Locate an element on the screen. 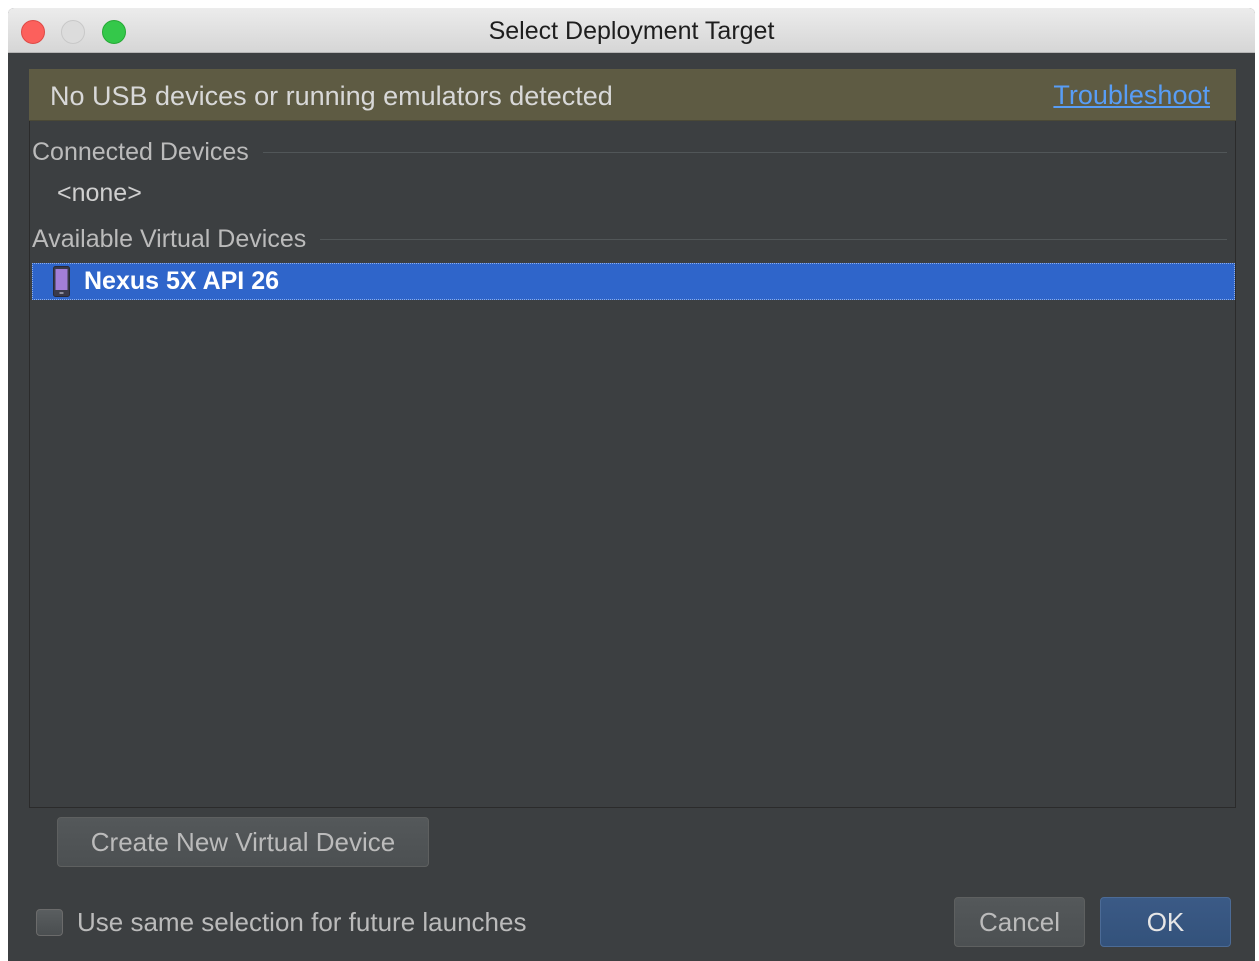 The height and width of the screenshot is (961, 1259). create-virtual-device-button: Create New Virtual Device is located at coordinates (243, 842).